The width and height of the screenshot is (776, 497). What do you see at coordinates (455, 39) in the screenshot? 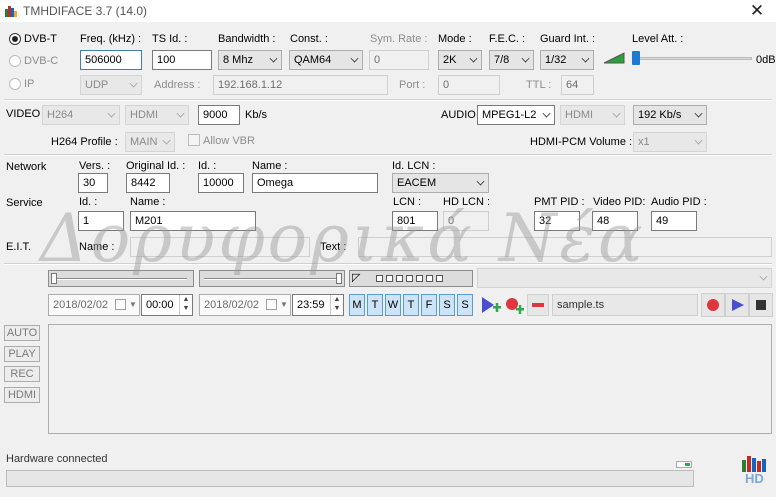
I see `mode-label: Mode :` at bounding box center [455, 39].